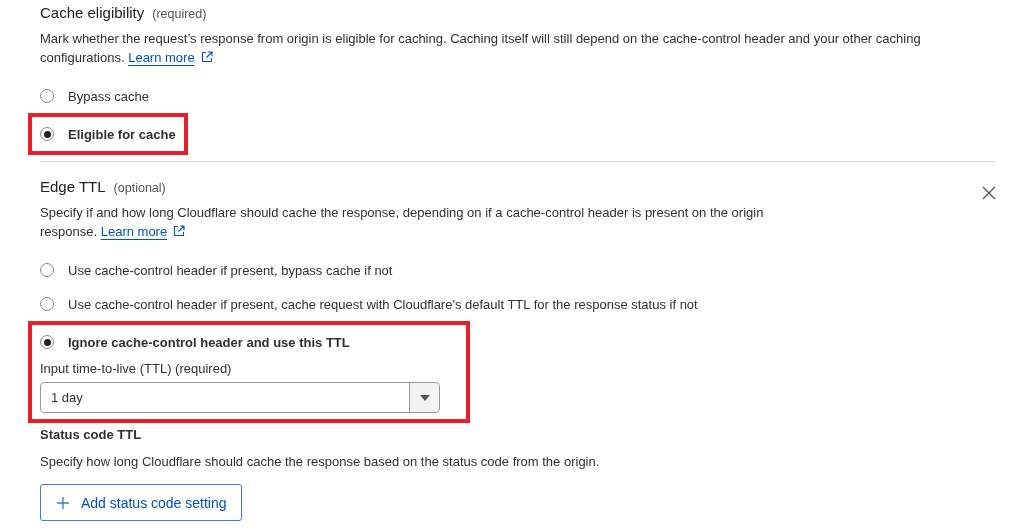  What do you see at coordinates (139, 188) in the screenshot?
I see `section-qualifier: (optional)` at bounding box center [139, 188].